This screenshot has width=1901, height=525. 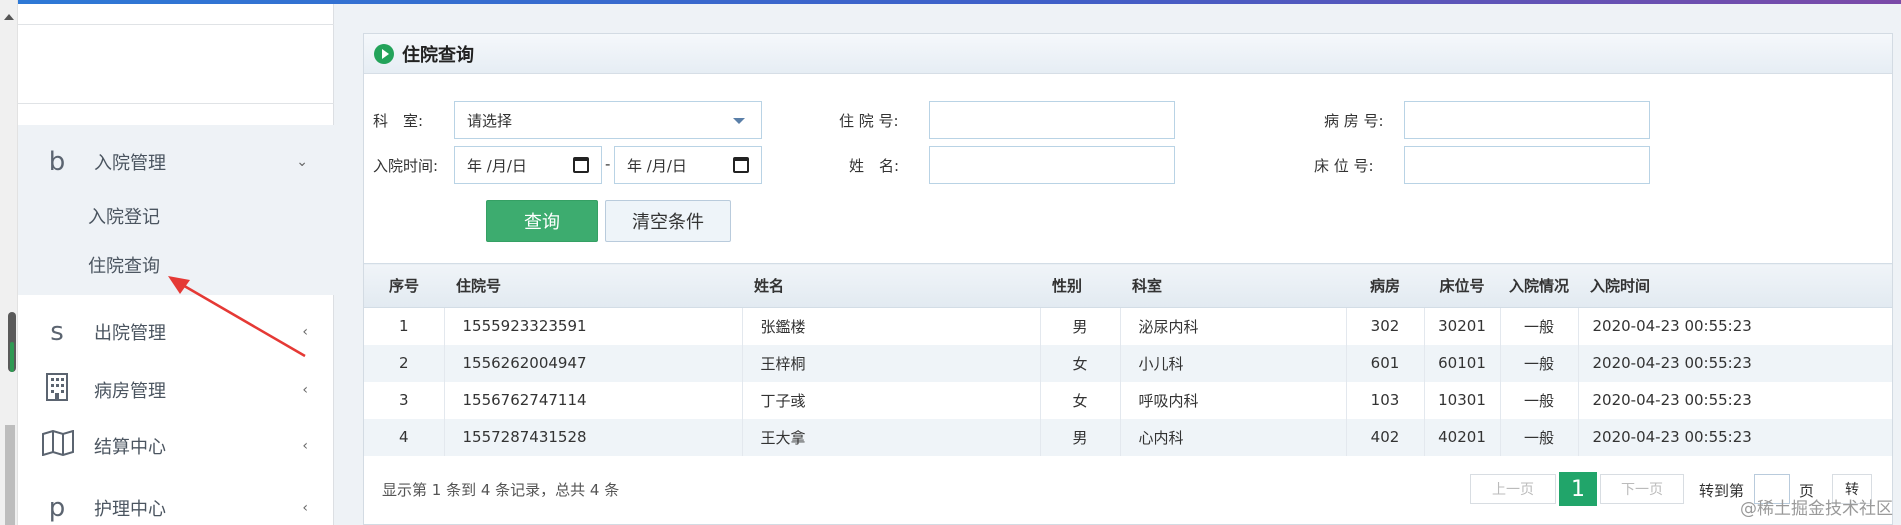 I want to click on sidebar-item-label: 结算中心, so click(x=130, y=447).